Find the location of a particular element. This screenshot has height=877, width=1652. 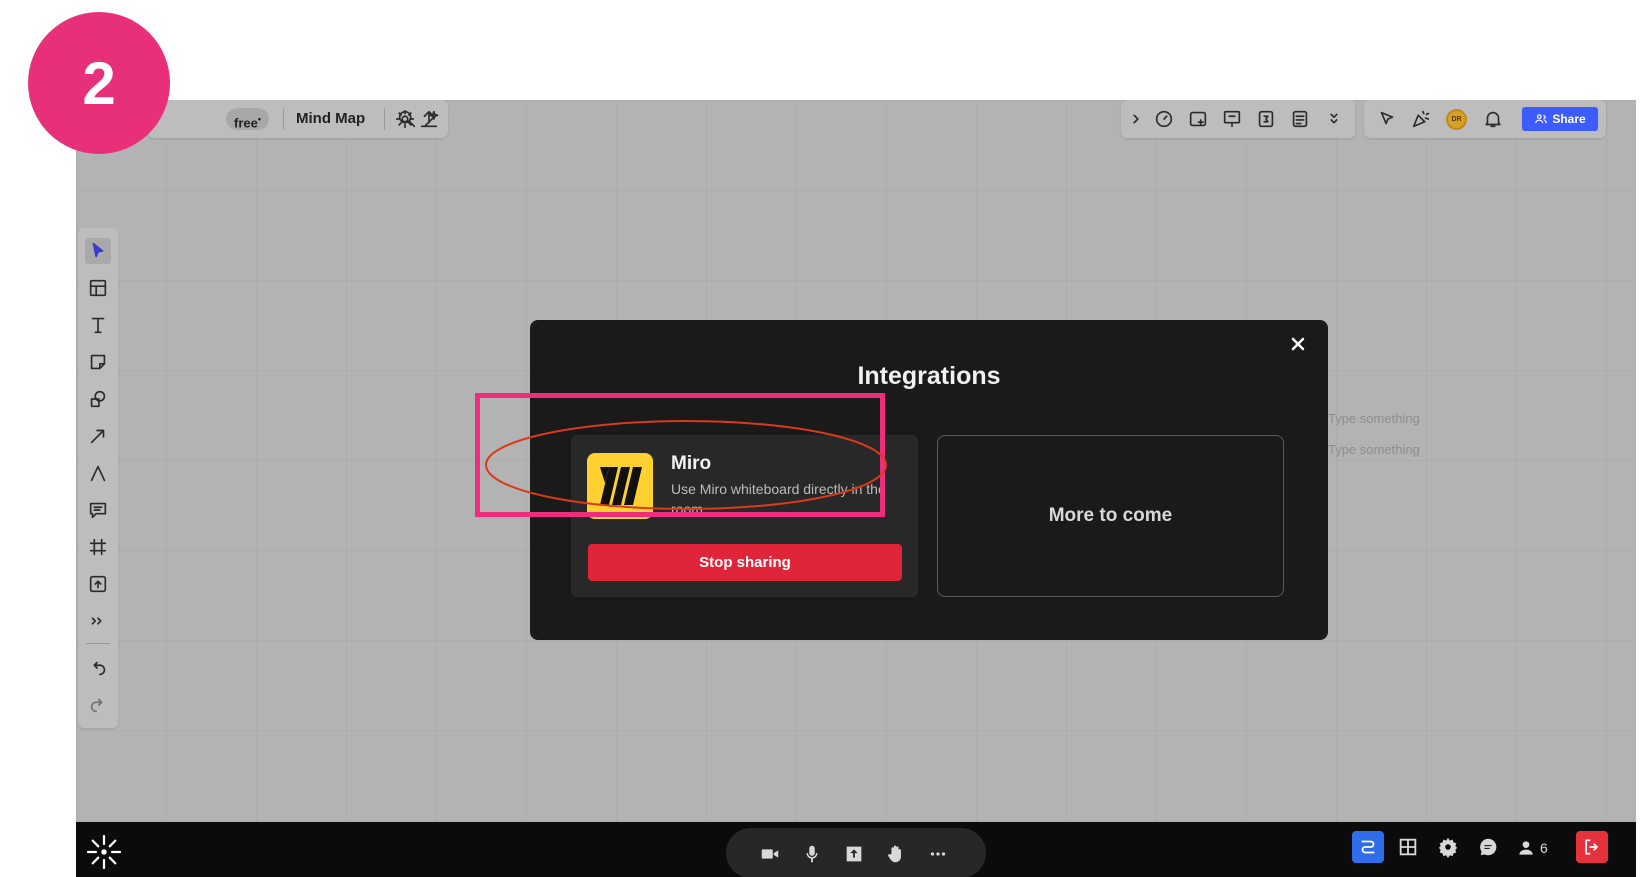

plan-label: free is located at coordinates (246, 123).